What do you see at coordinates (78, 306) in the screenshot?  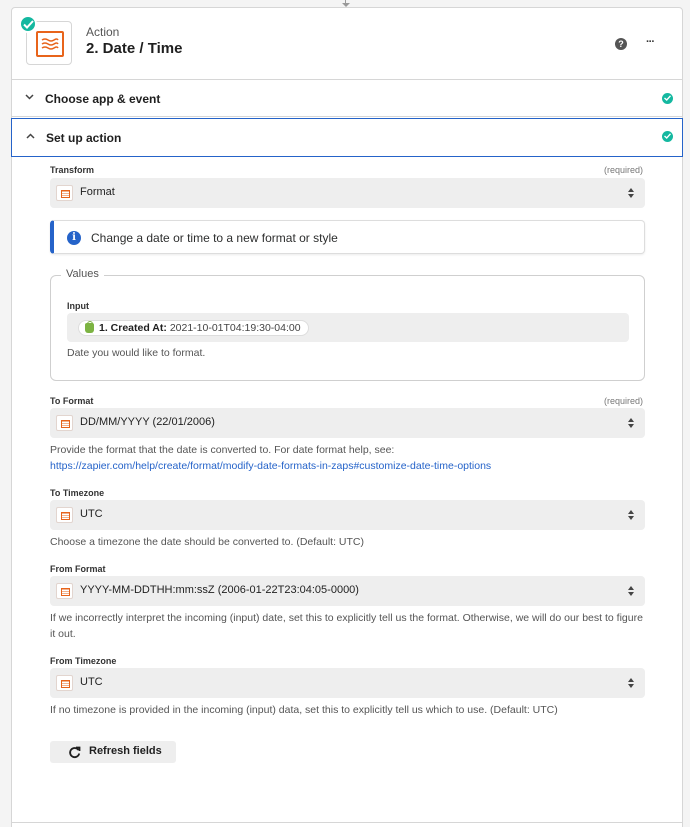 I see `input-label: Input` at bounding box center [78, 306].